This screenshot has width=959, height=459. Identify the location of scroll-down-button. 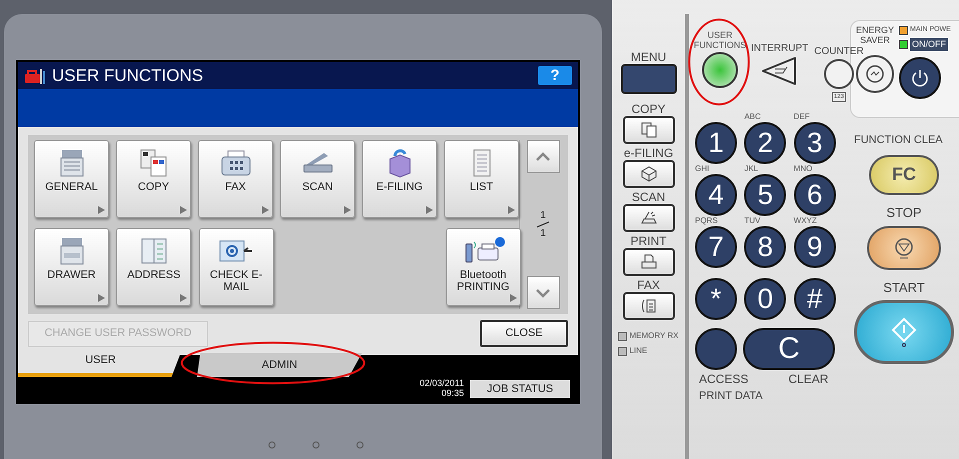
(543, 292).